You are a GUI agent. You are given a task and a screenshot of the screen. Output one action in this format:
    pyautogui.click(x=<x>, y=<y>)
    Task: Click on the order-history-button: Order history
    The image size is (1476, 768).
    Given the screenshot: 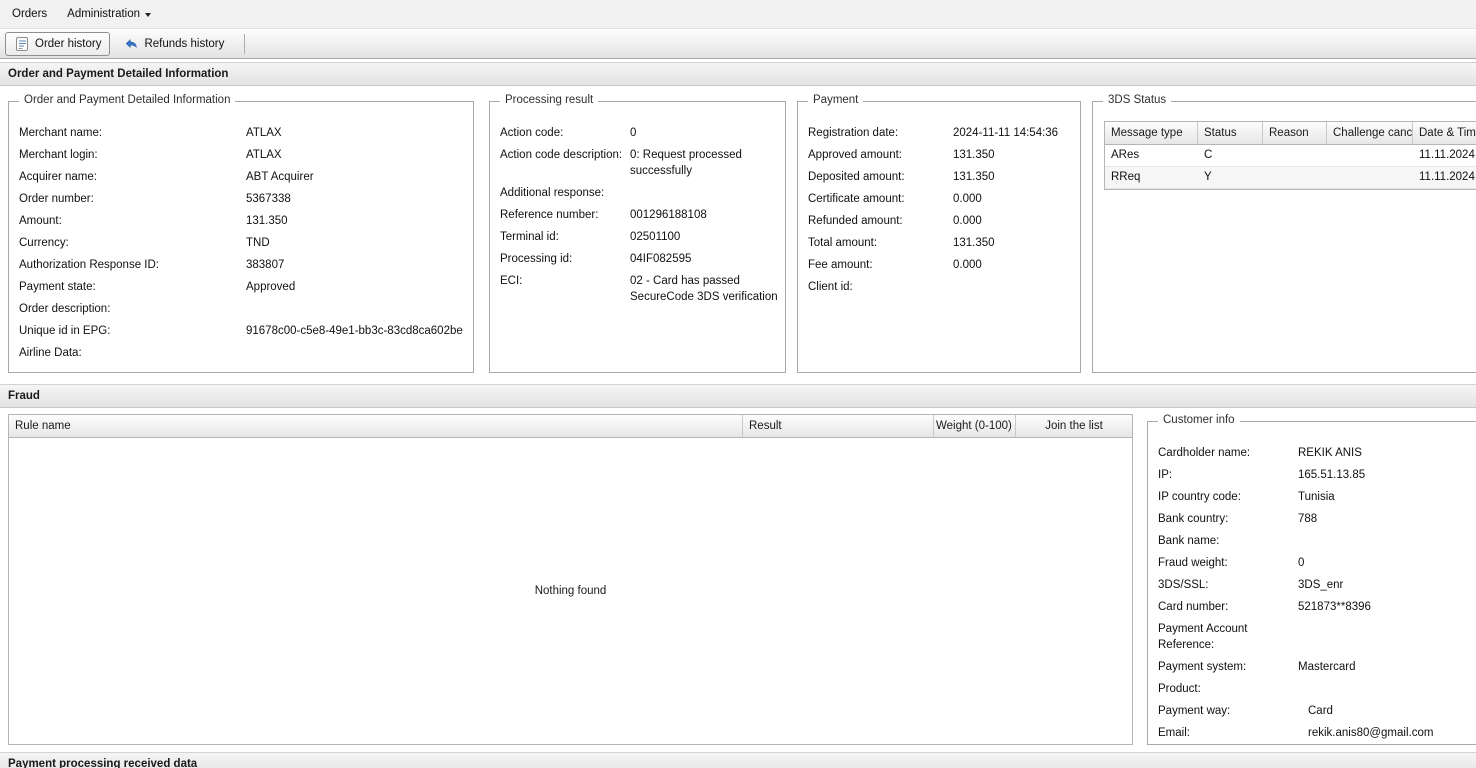 What is the action you would take?
    pyautogui.click(x=58, y=44)
    